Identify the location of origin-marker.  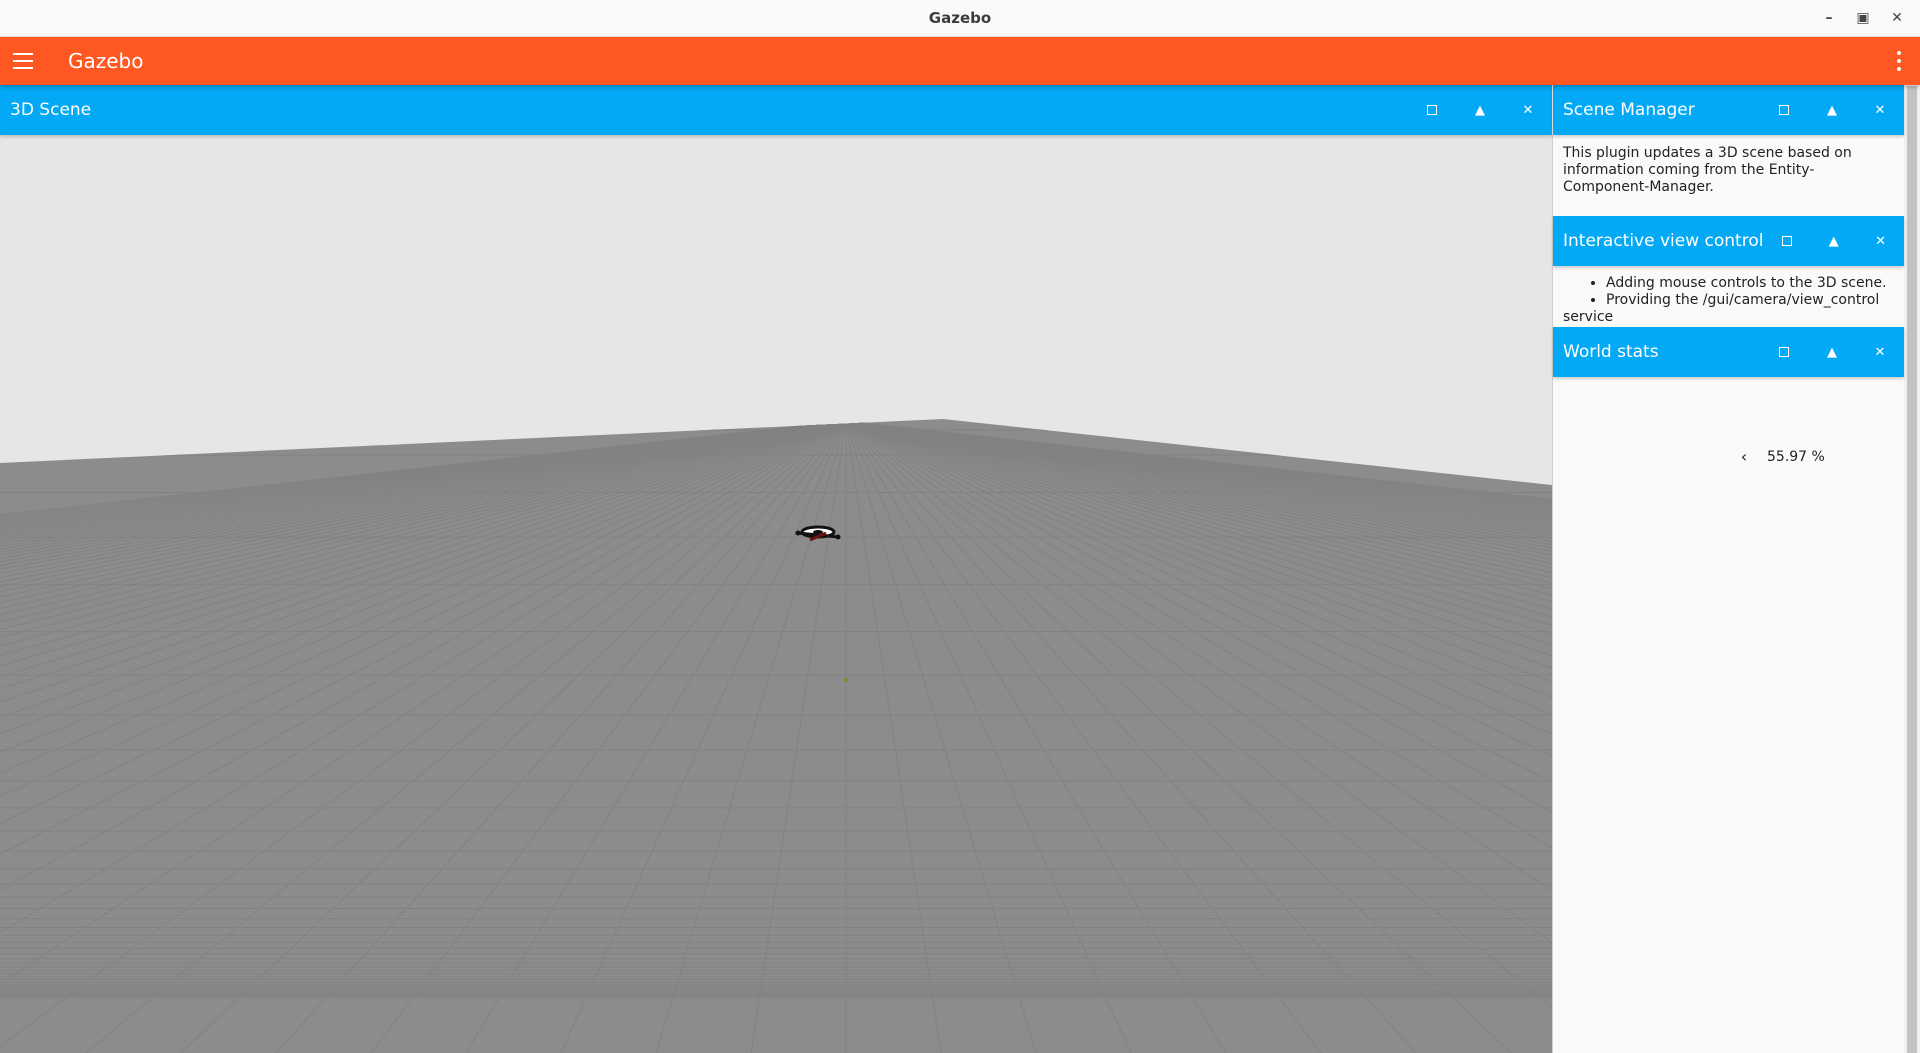
(846, 680).